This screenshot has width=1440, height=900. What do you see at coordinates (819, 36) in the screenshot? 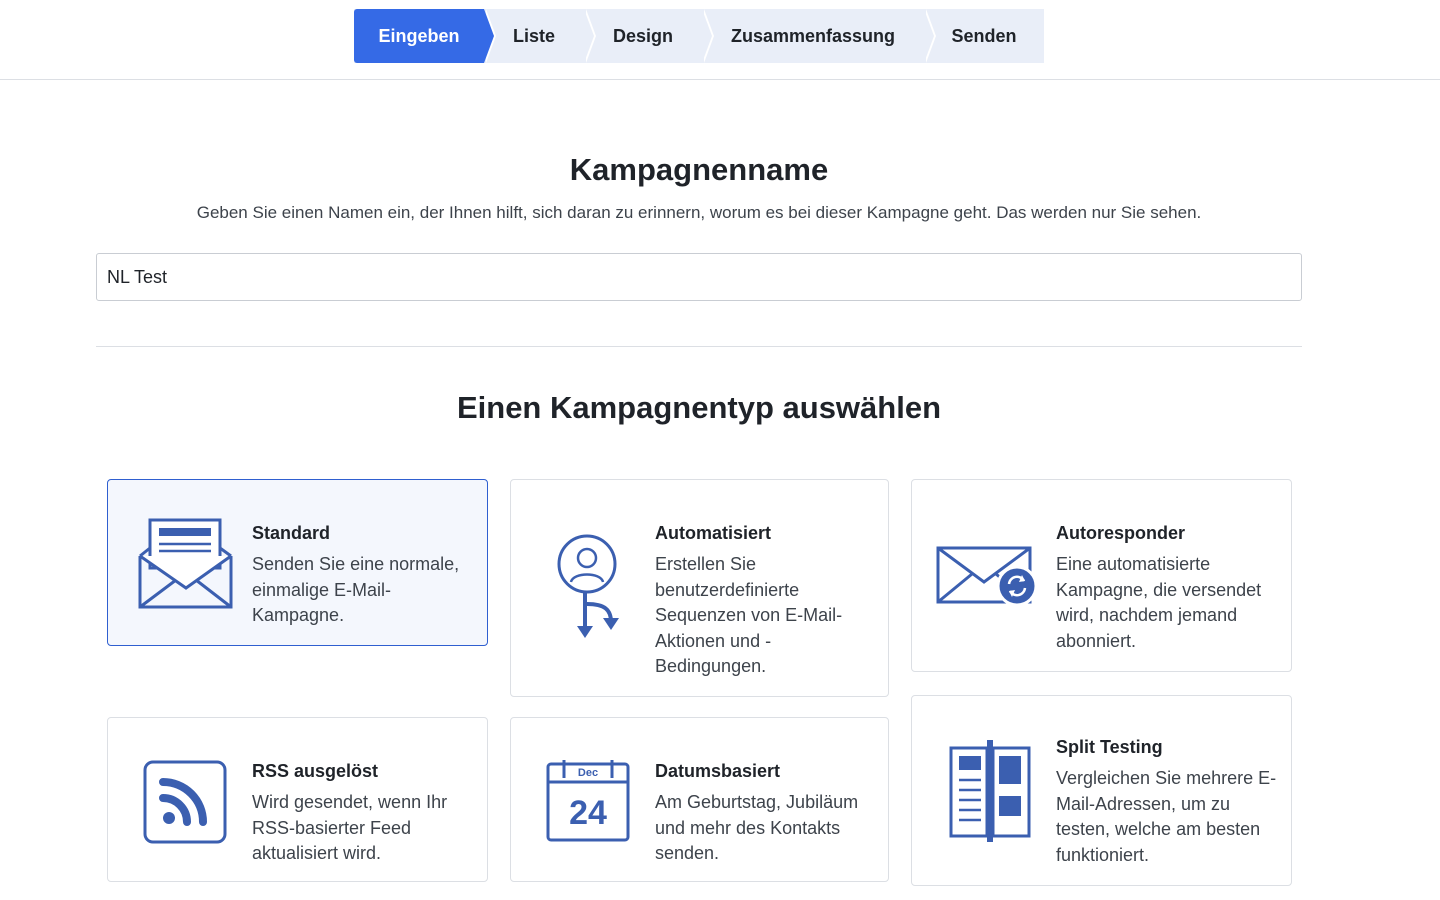
I see `step-zusammenfassung: Zusammenfassung` at bounding box center [819, 36].